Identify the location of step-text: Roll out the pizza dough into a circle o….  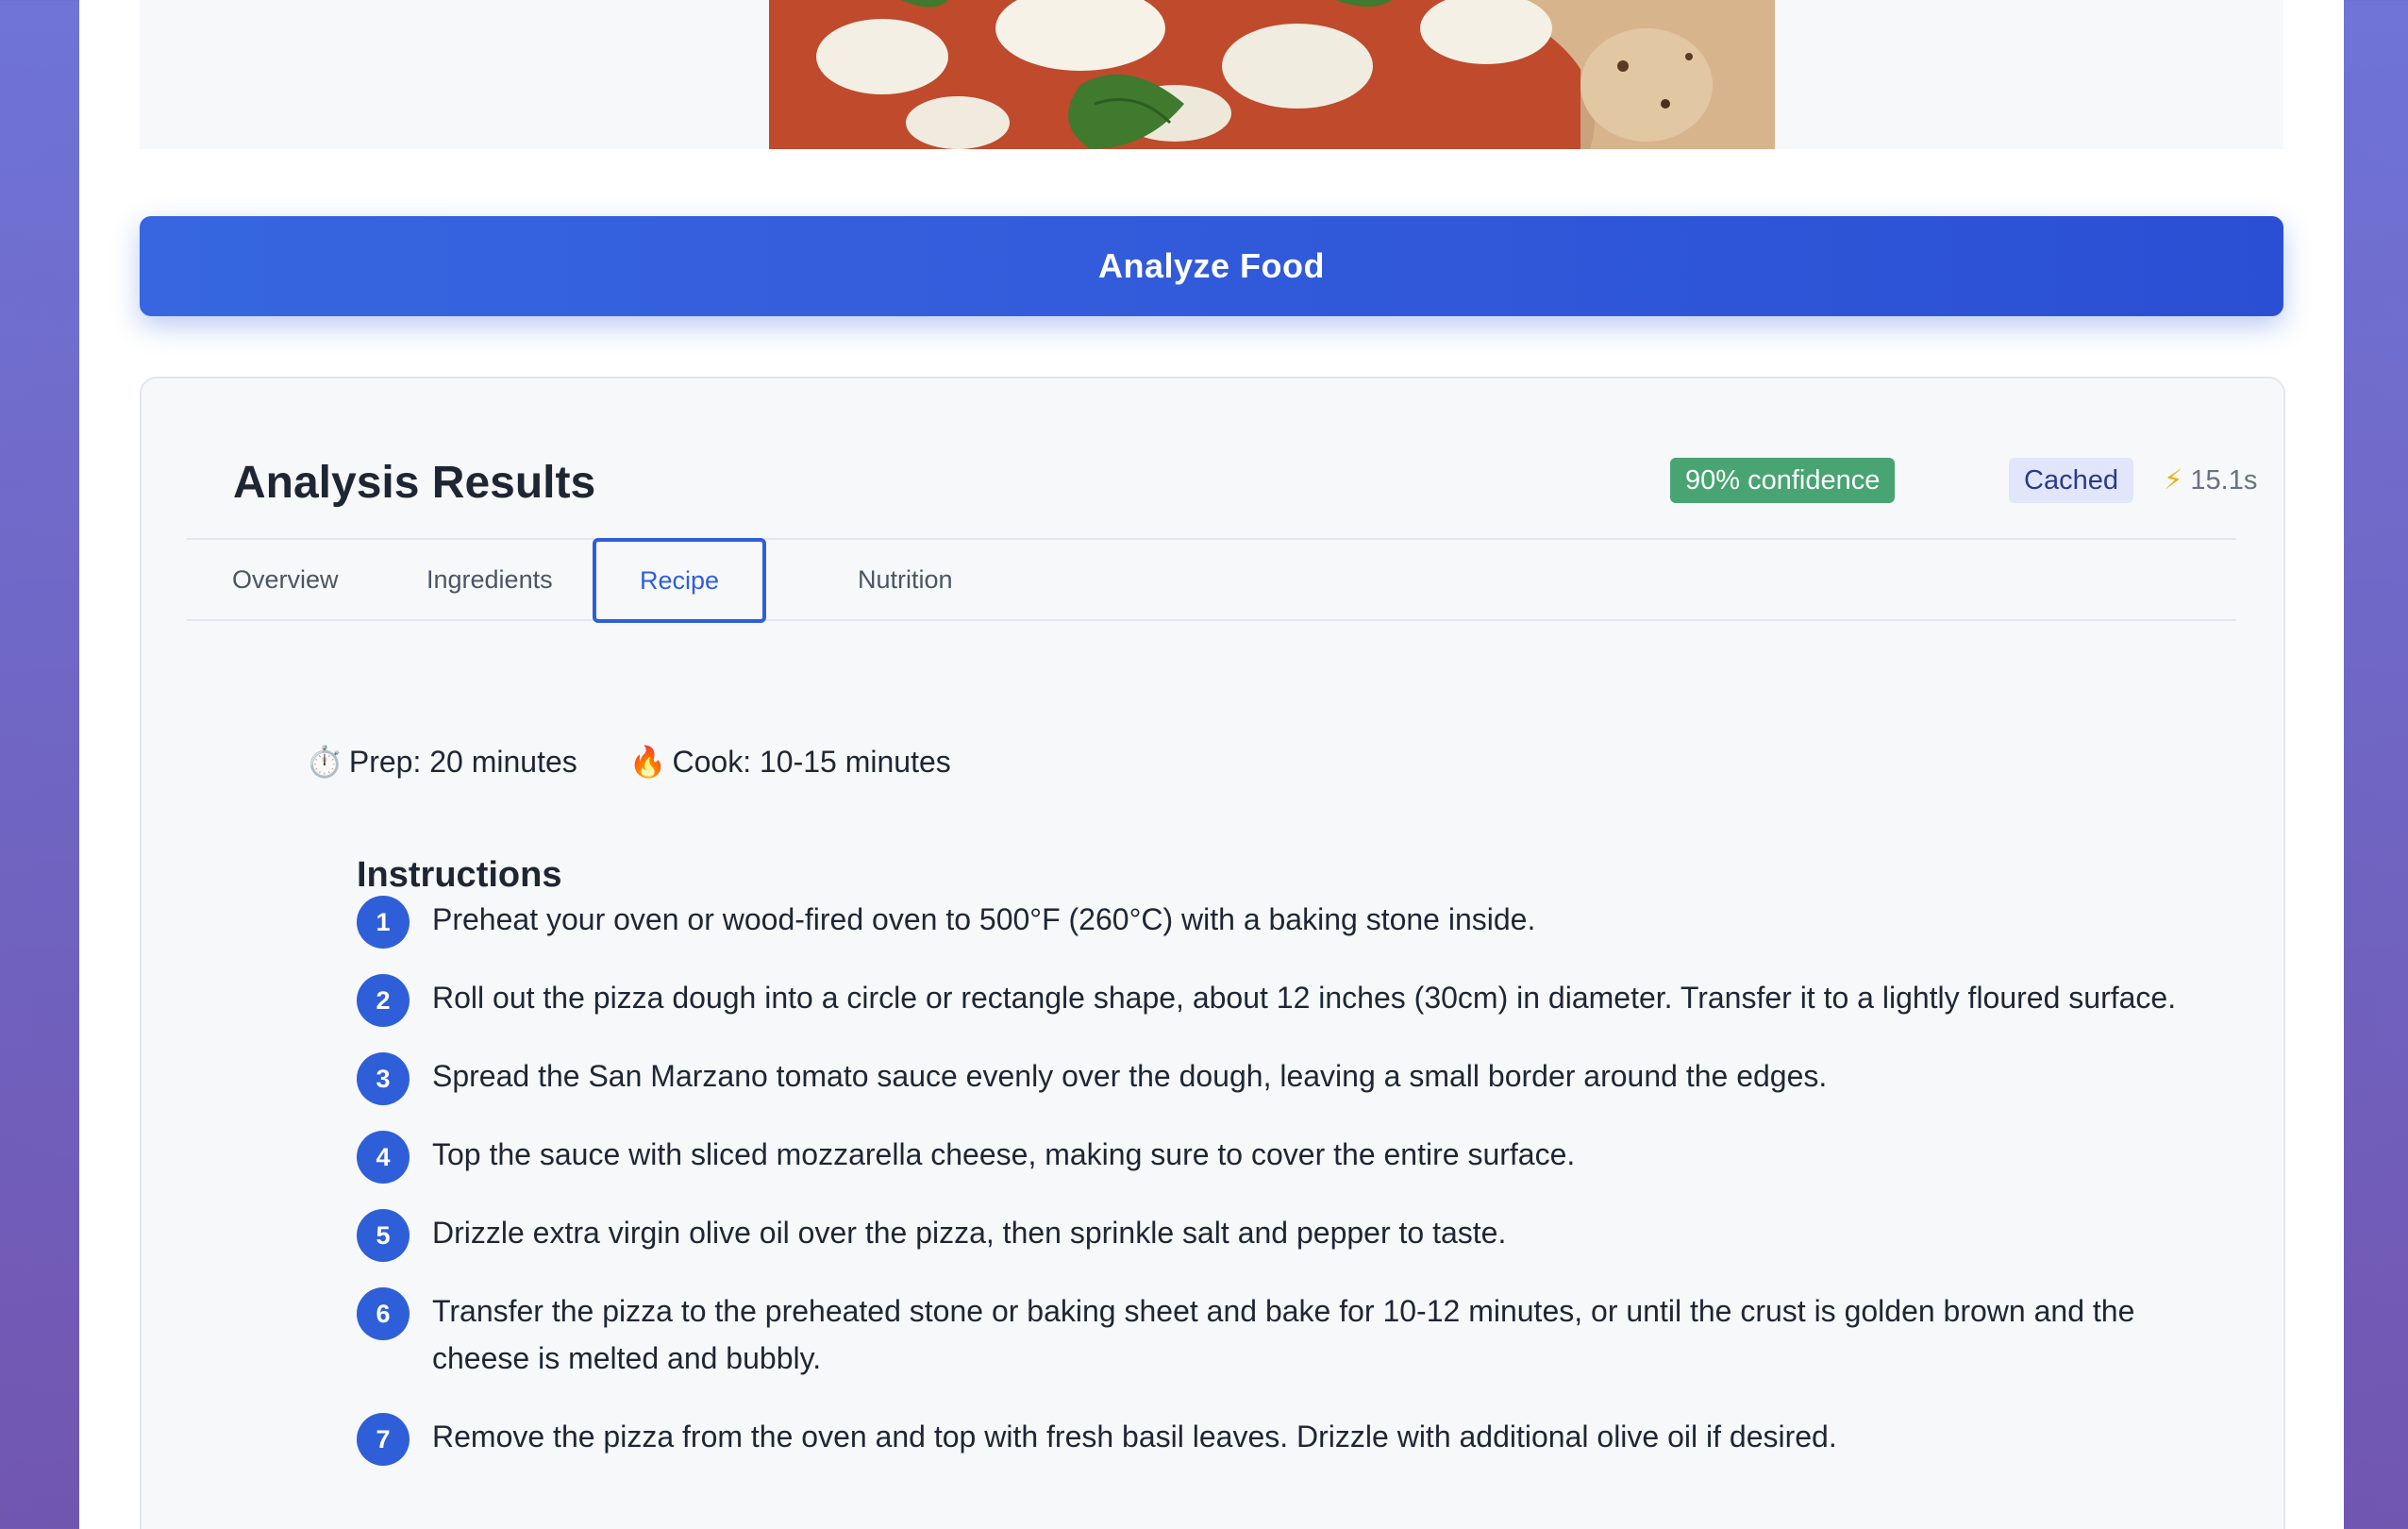
(1304, 998).